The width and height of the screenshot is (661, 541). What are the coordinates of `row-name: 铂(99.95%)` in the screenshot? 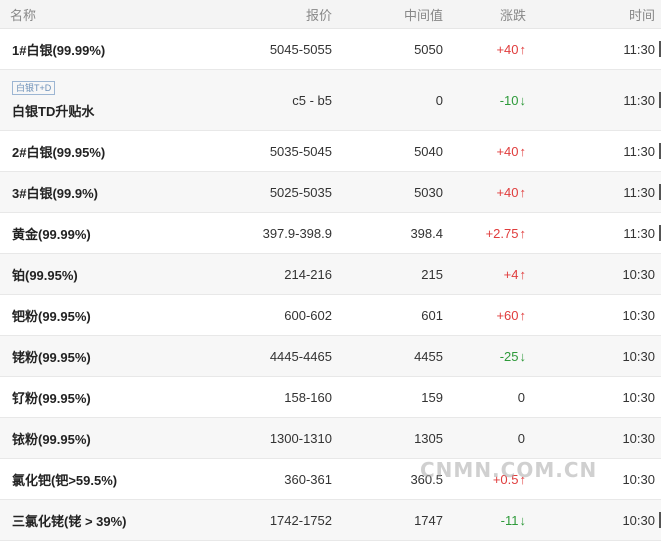 It's located at (127, 274).